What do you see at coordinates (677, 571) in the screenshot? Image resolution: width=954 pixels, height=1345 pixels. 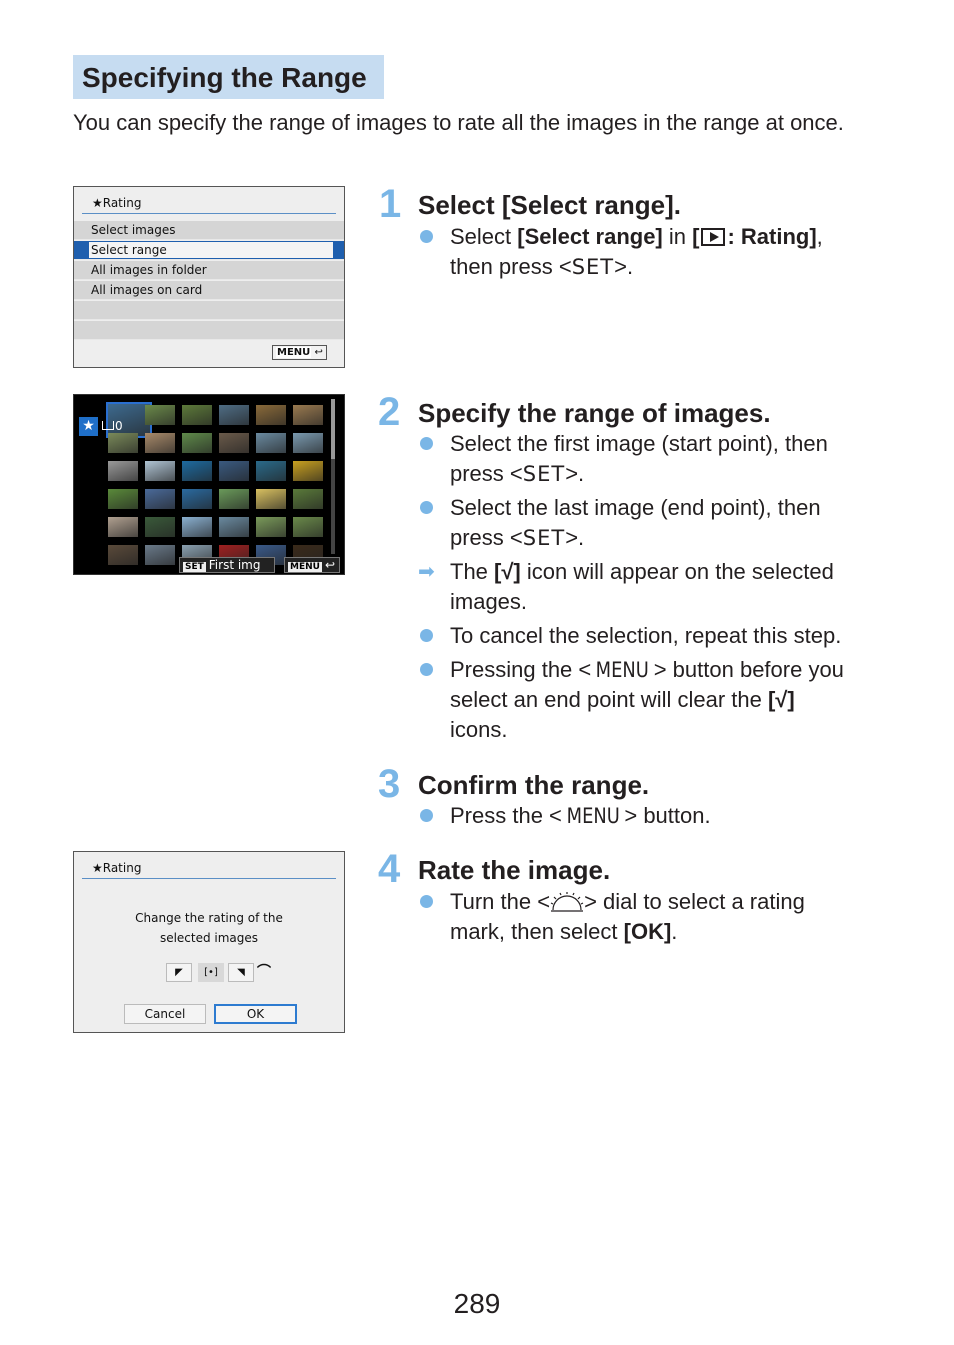 I see `text: icon will appear on the selected` at bounding box center [677, 571].